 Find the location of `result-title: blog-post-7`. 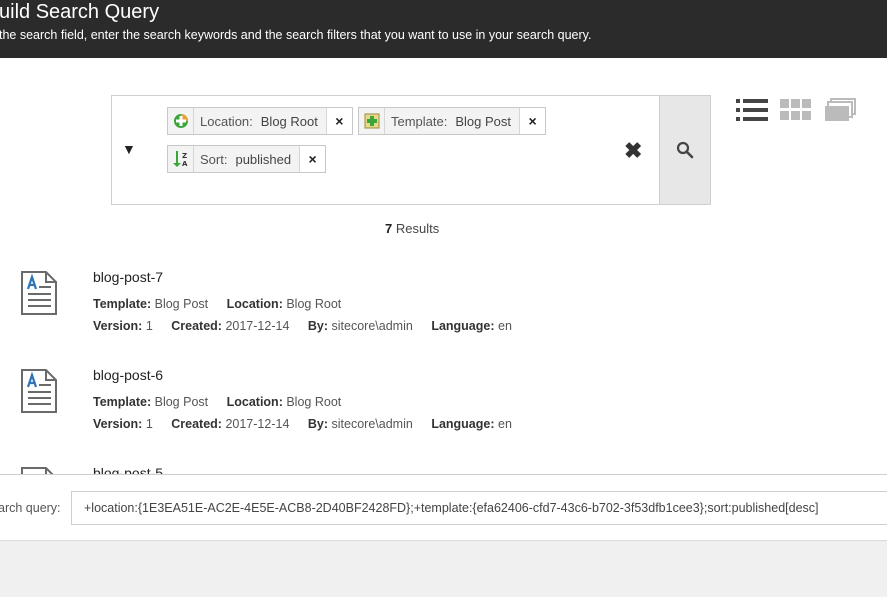

result-title: blog-post-7 is located at coordinates (128, 277).